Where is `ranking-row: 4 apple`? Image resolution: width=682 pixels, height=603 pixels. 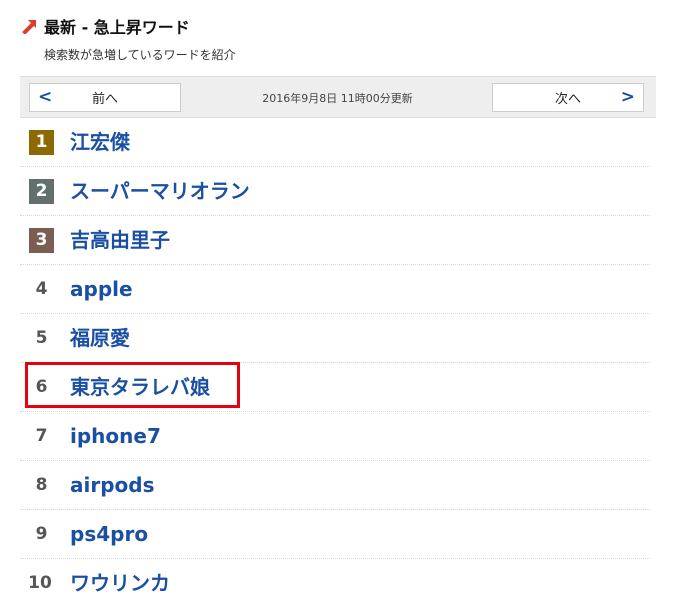
ranking-row: 4 apple is located at coordinates (335, 289).